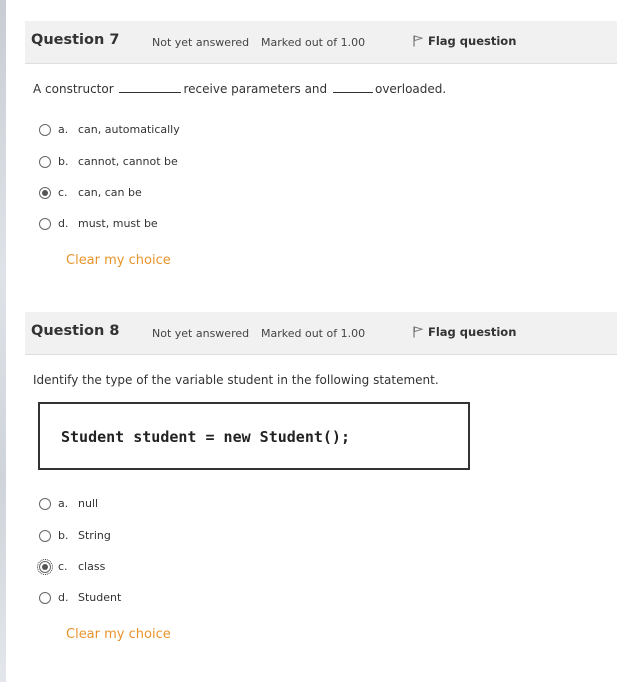 The height and width of the screenshot is (682, 617). Describe the element at coordinates (129, 129) in the screenshot. I see `option-text: can, automatically` at that location.